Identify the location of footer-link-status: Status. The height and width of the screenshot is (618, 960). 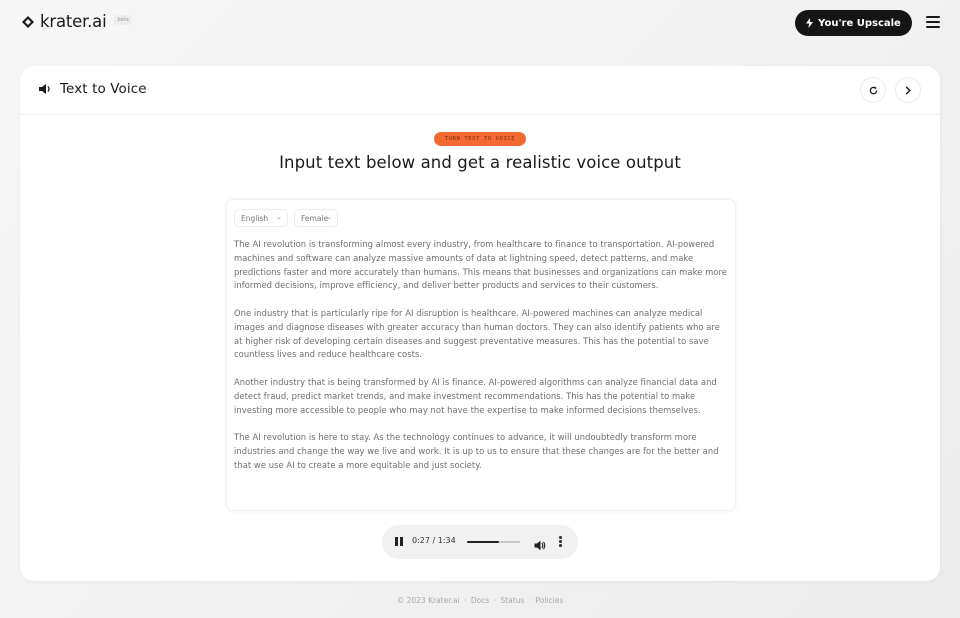
(512, 600).